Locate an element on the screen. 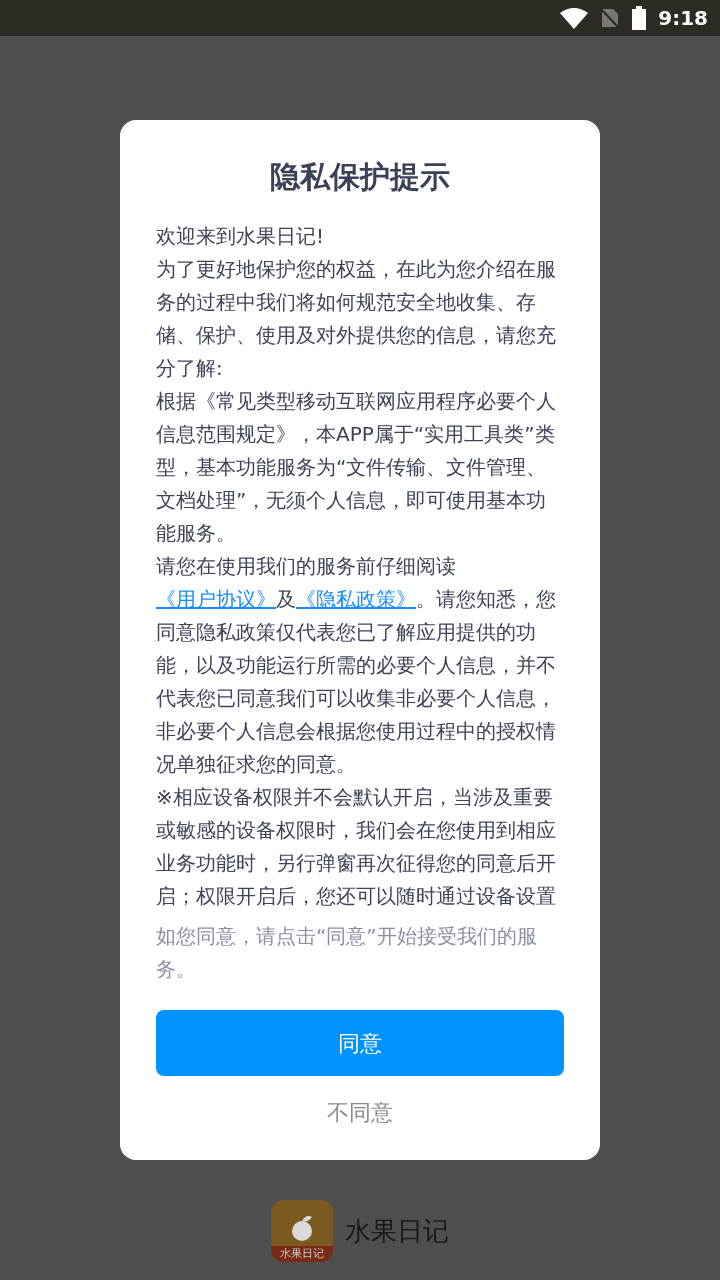  wifi-icon is located at coordinates (574, 18).